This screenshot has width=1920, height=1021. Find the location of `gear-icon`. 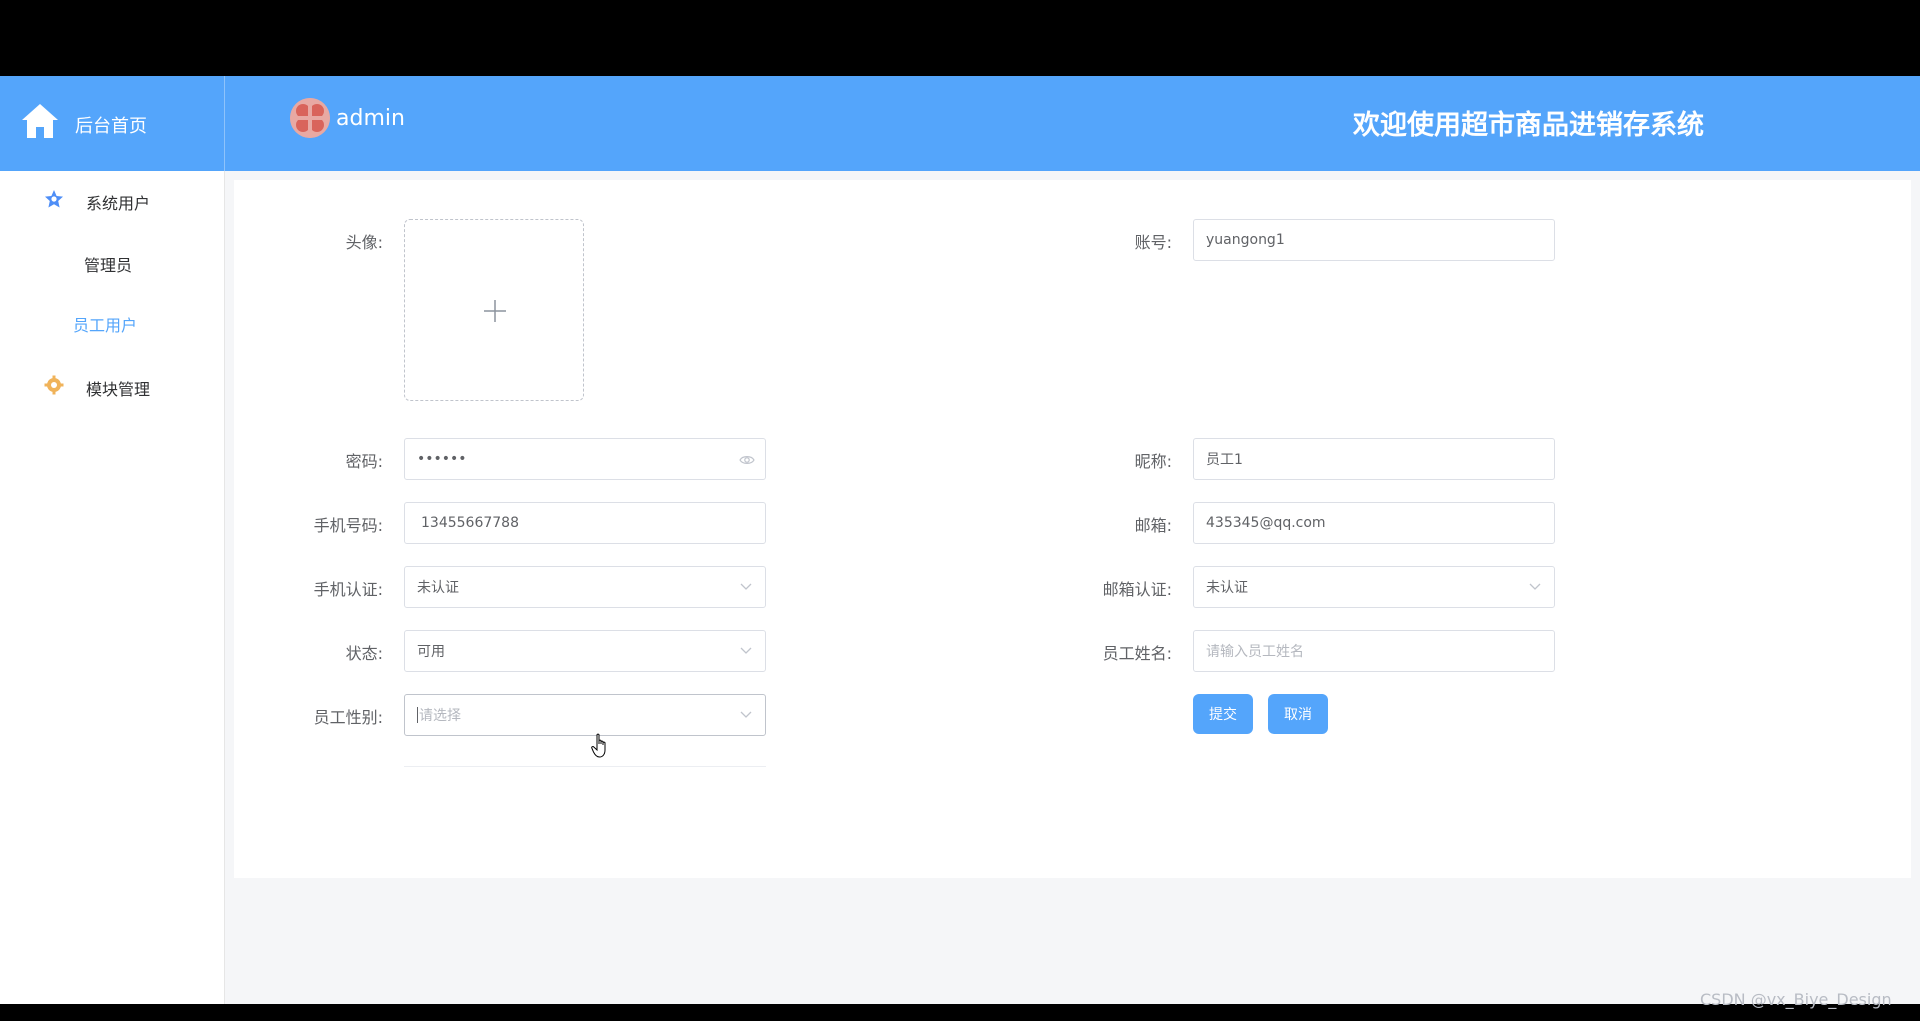

gear-icon is located at coordinates (54, 385).